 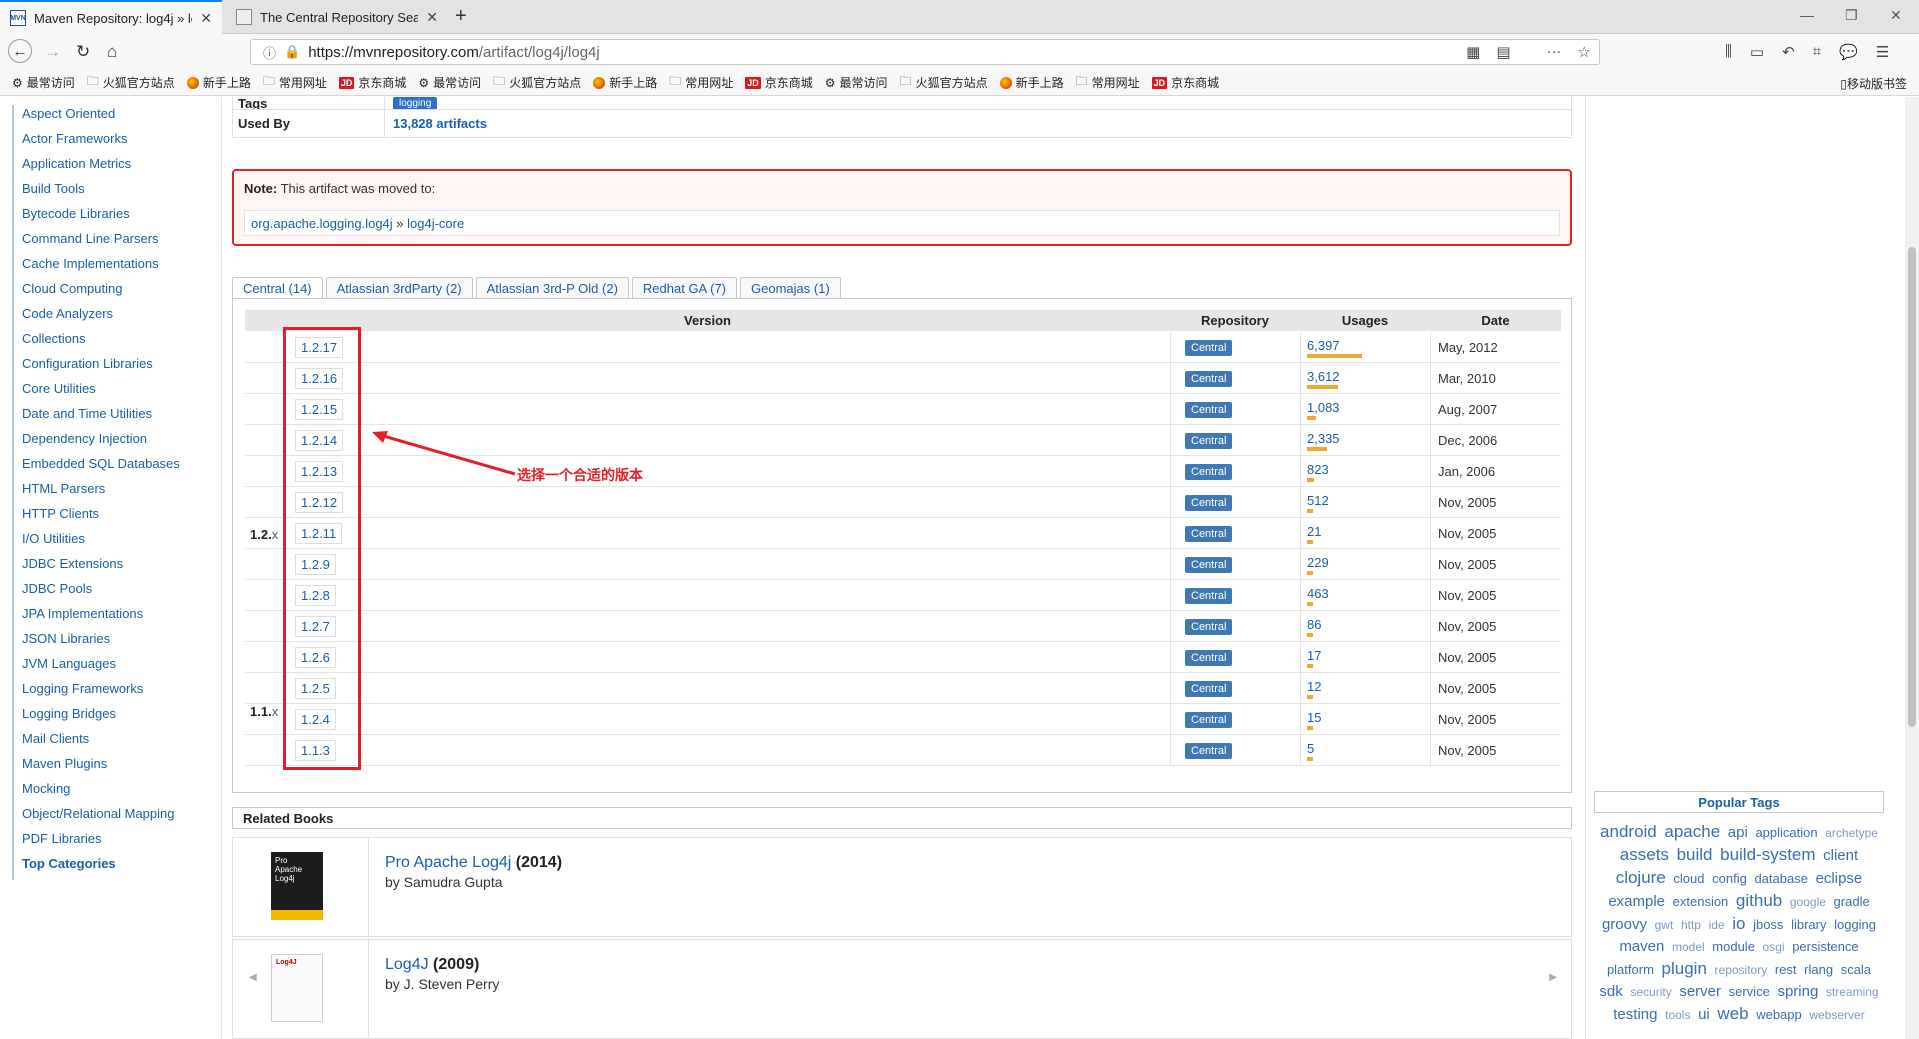 I want to click on tag-link: platform, so click(x=1630, y=969).